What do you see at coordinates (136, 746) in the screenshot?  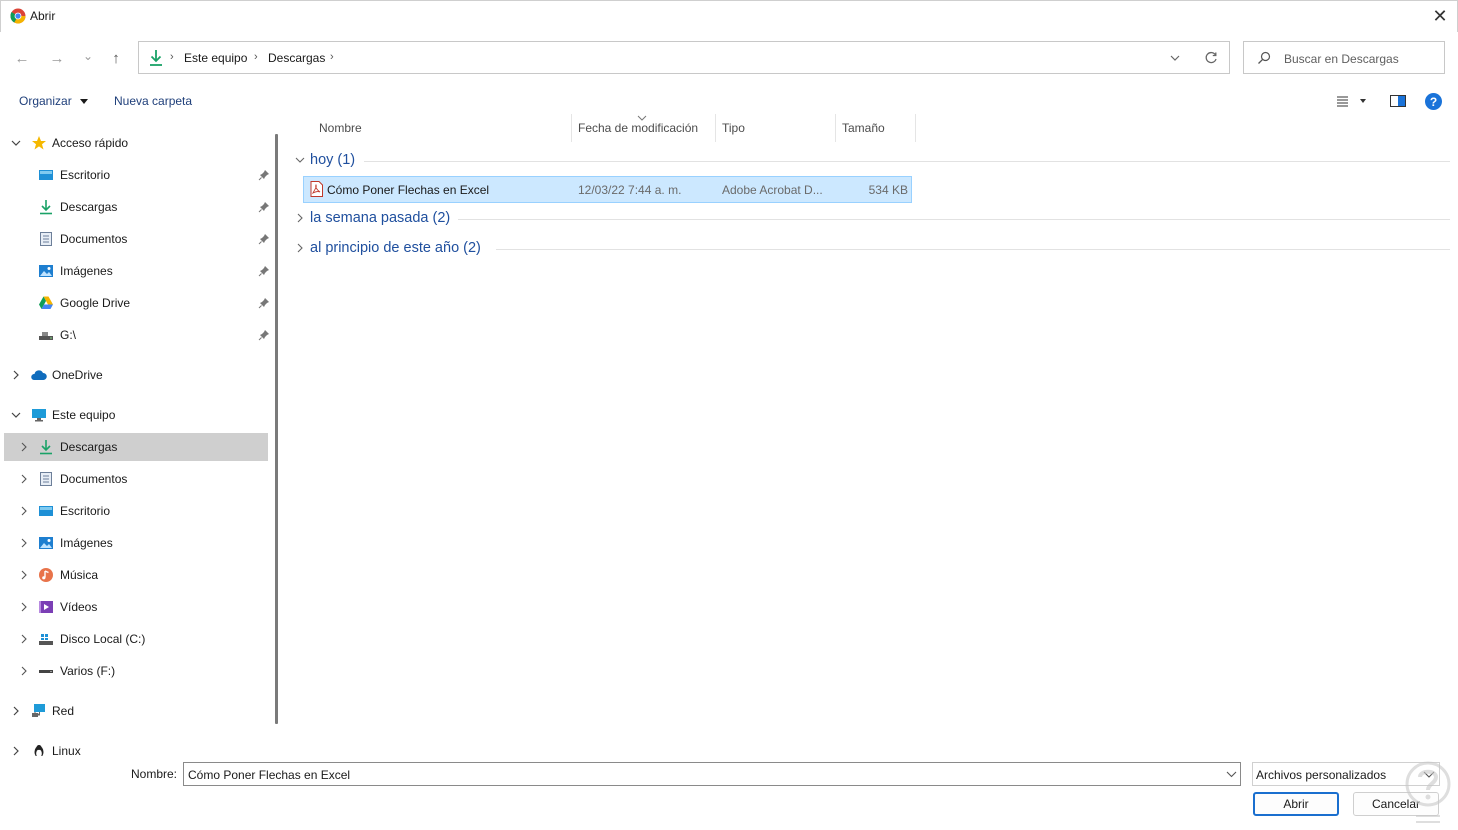 I see `nav-linux: Linux` at bounding box center [136, 746].